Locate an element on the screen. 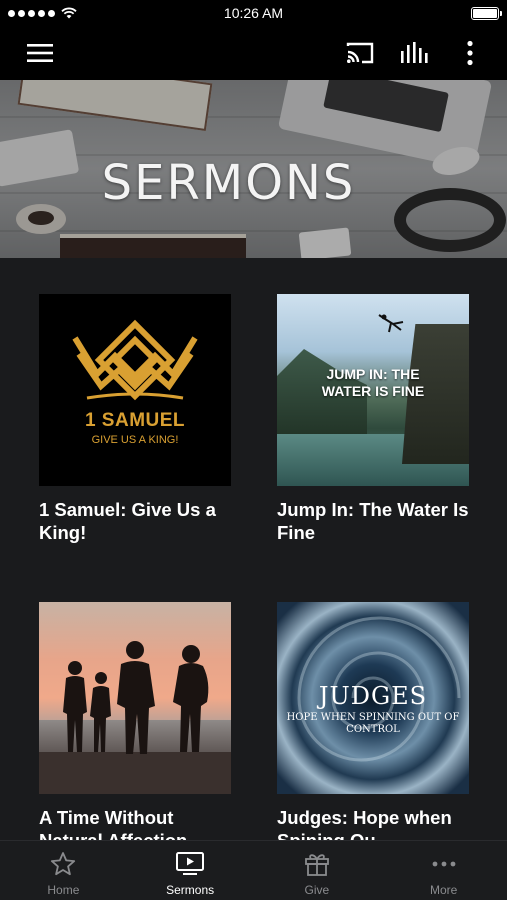 The image size is (507, 900). audio-button is located at coordinates (414, 53).